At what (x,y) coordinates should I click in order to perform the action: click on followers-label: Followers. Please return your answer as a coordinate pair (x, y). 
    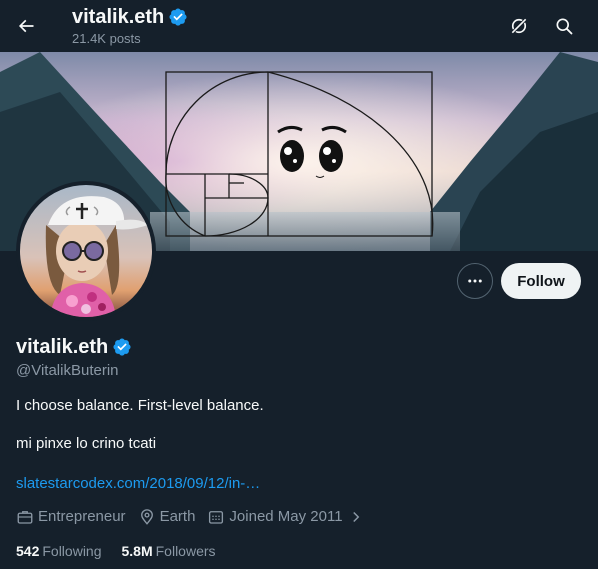
    Looking at the image, I should click on (185, 551).